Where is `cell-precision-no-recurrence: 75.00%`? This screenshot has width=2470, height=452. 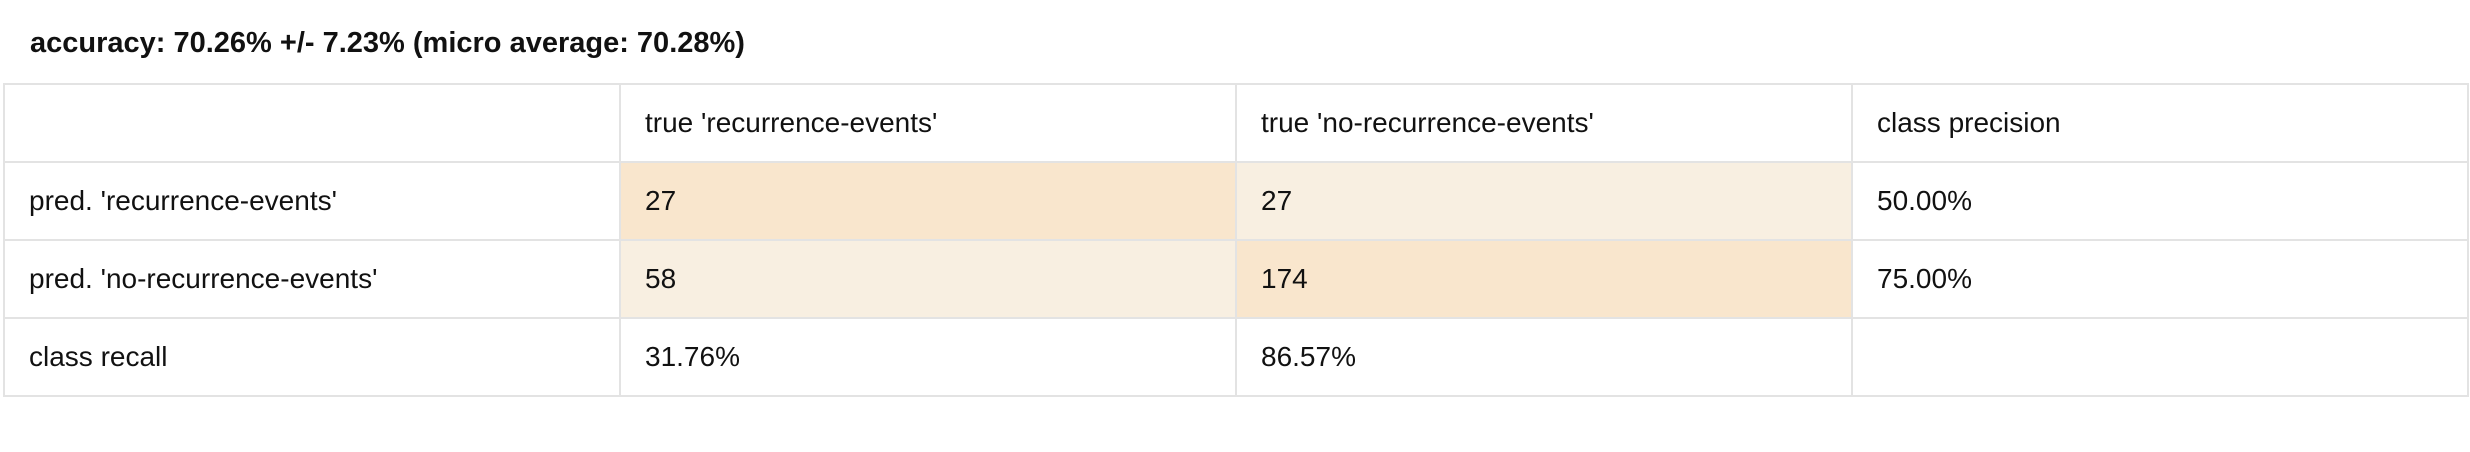
cell-precision-no-recurrence: 75.00% is located at coordinates (2160, 279).